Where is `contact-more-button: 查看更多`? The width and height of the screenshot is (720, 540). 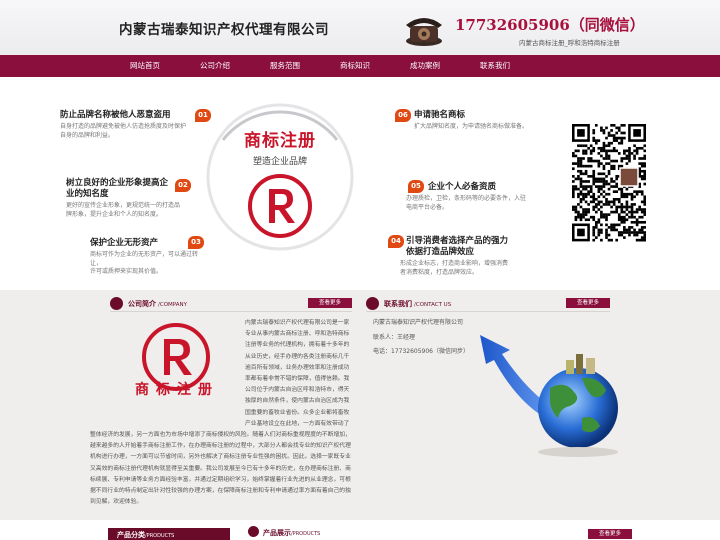
contact-more-button: 查看更多 is located at coordinates (588, 303).